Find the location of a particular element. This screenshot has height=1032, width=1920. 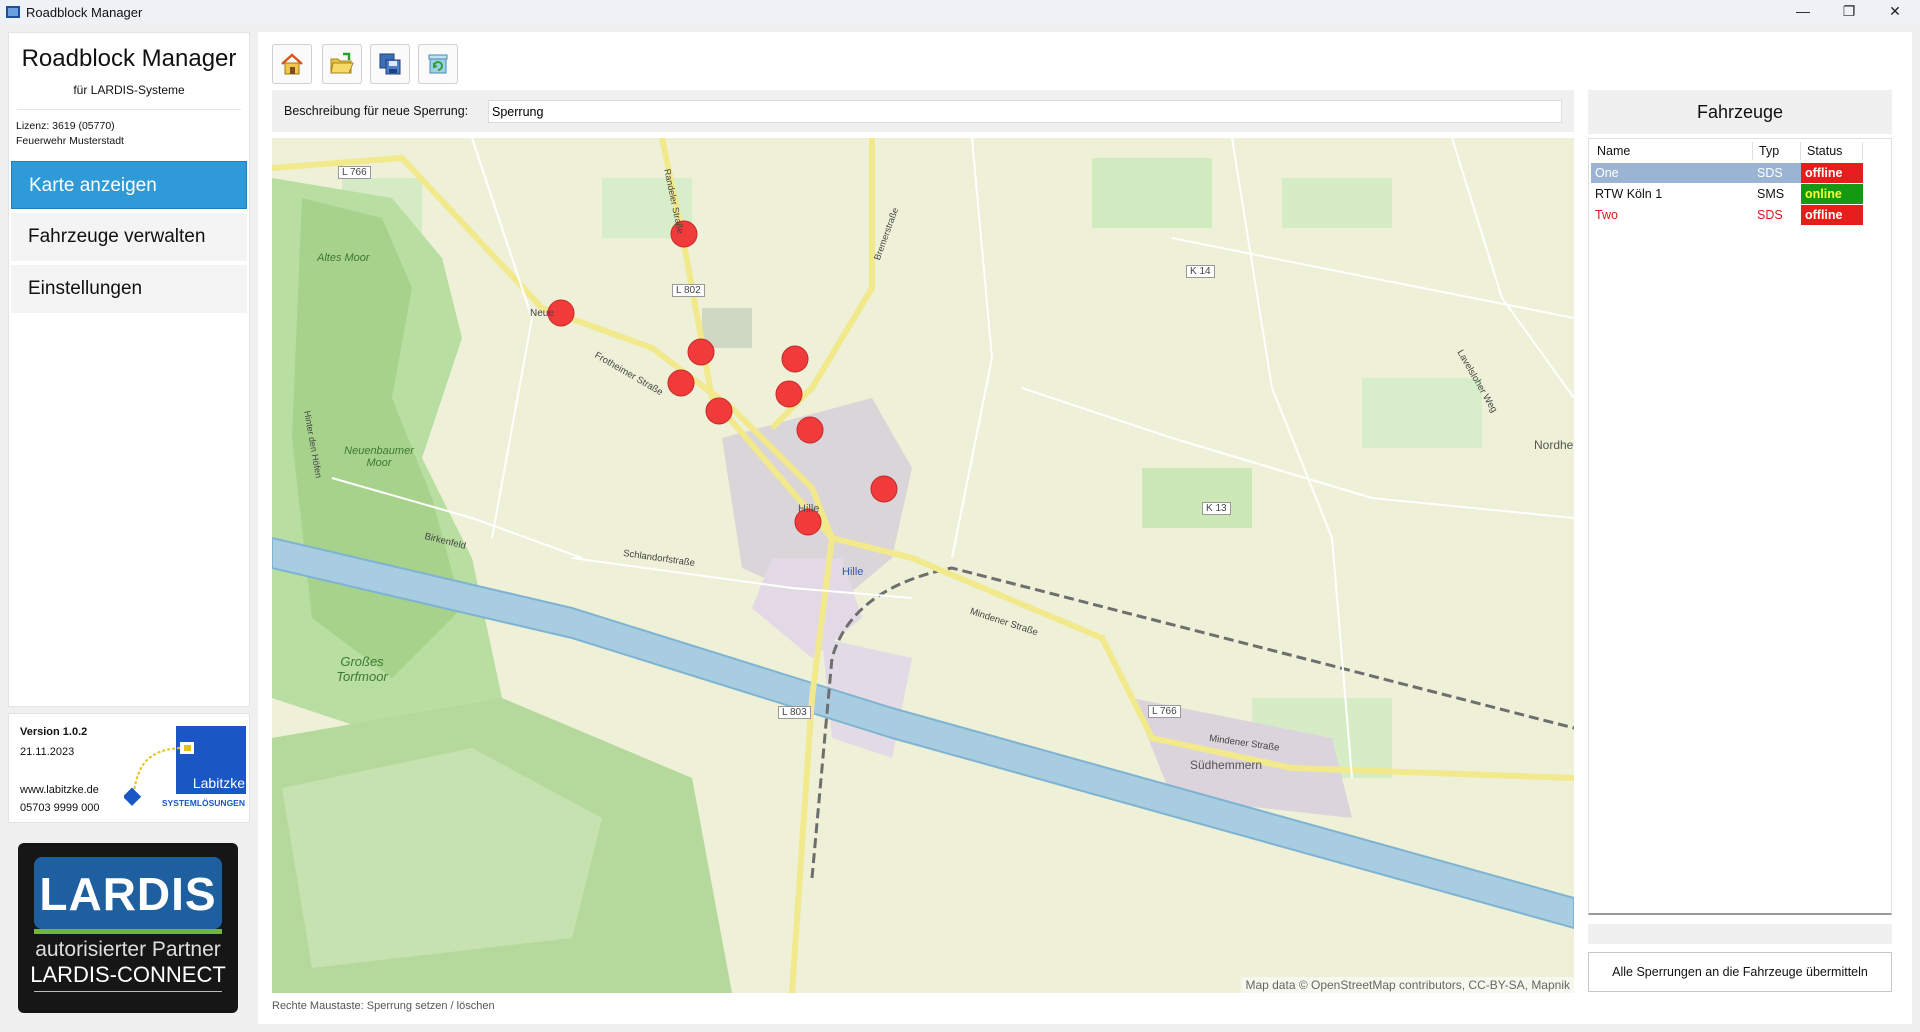

map-label: Altes Moor is located at coordinates (343, 258).